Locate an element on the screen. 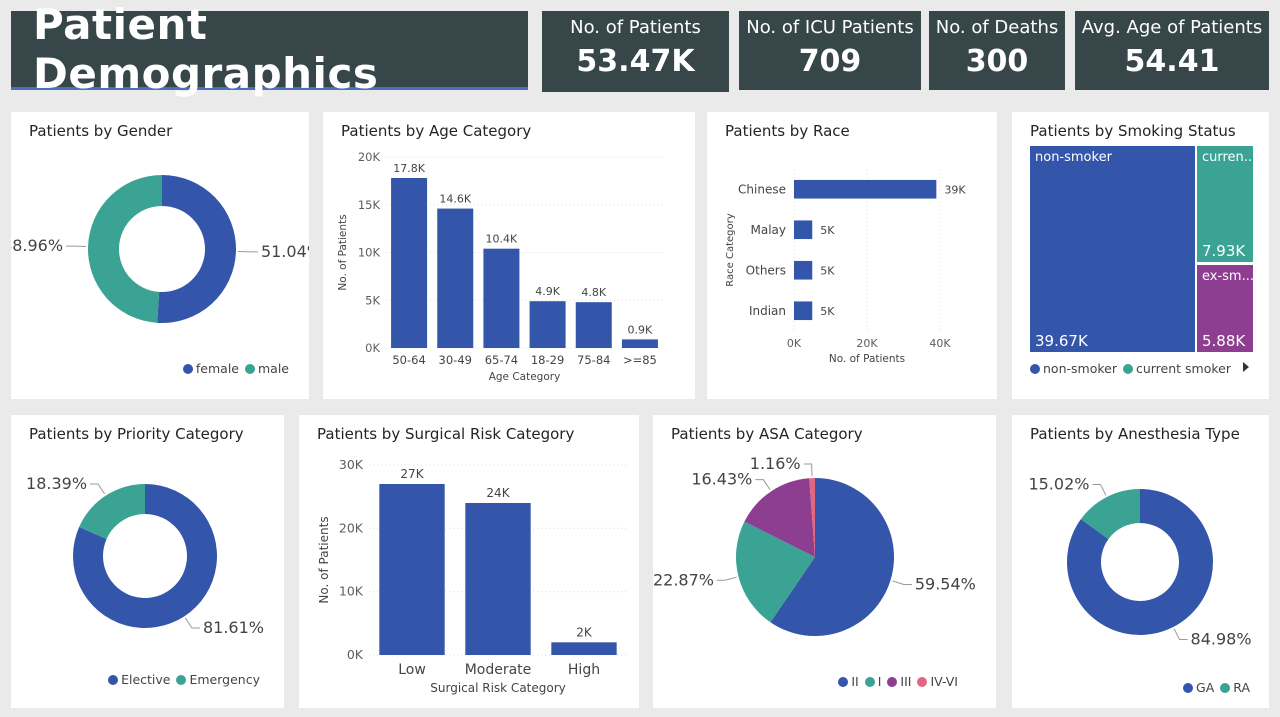 The height and width of the screenshot is (717, 1280). legend-swatch-elective is located at coordinates (113, 679).